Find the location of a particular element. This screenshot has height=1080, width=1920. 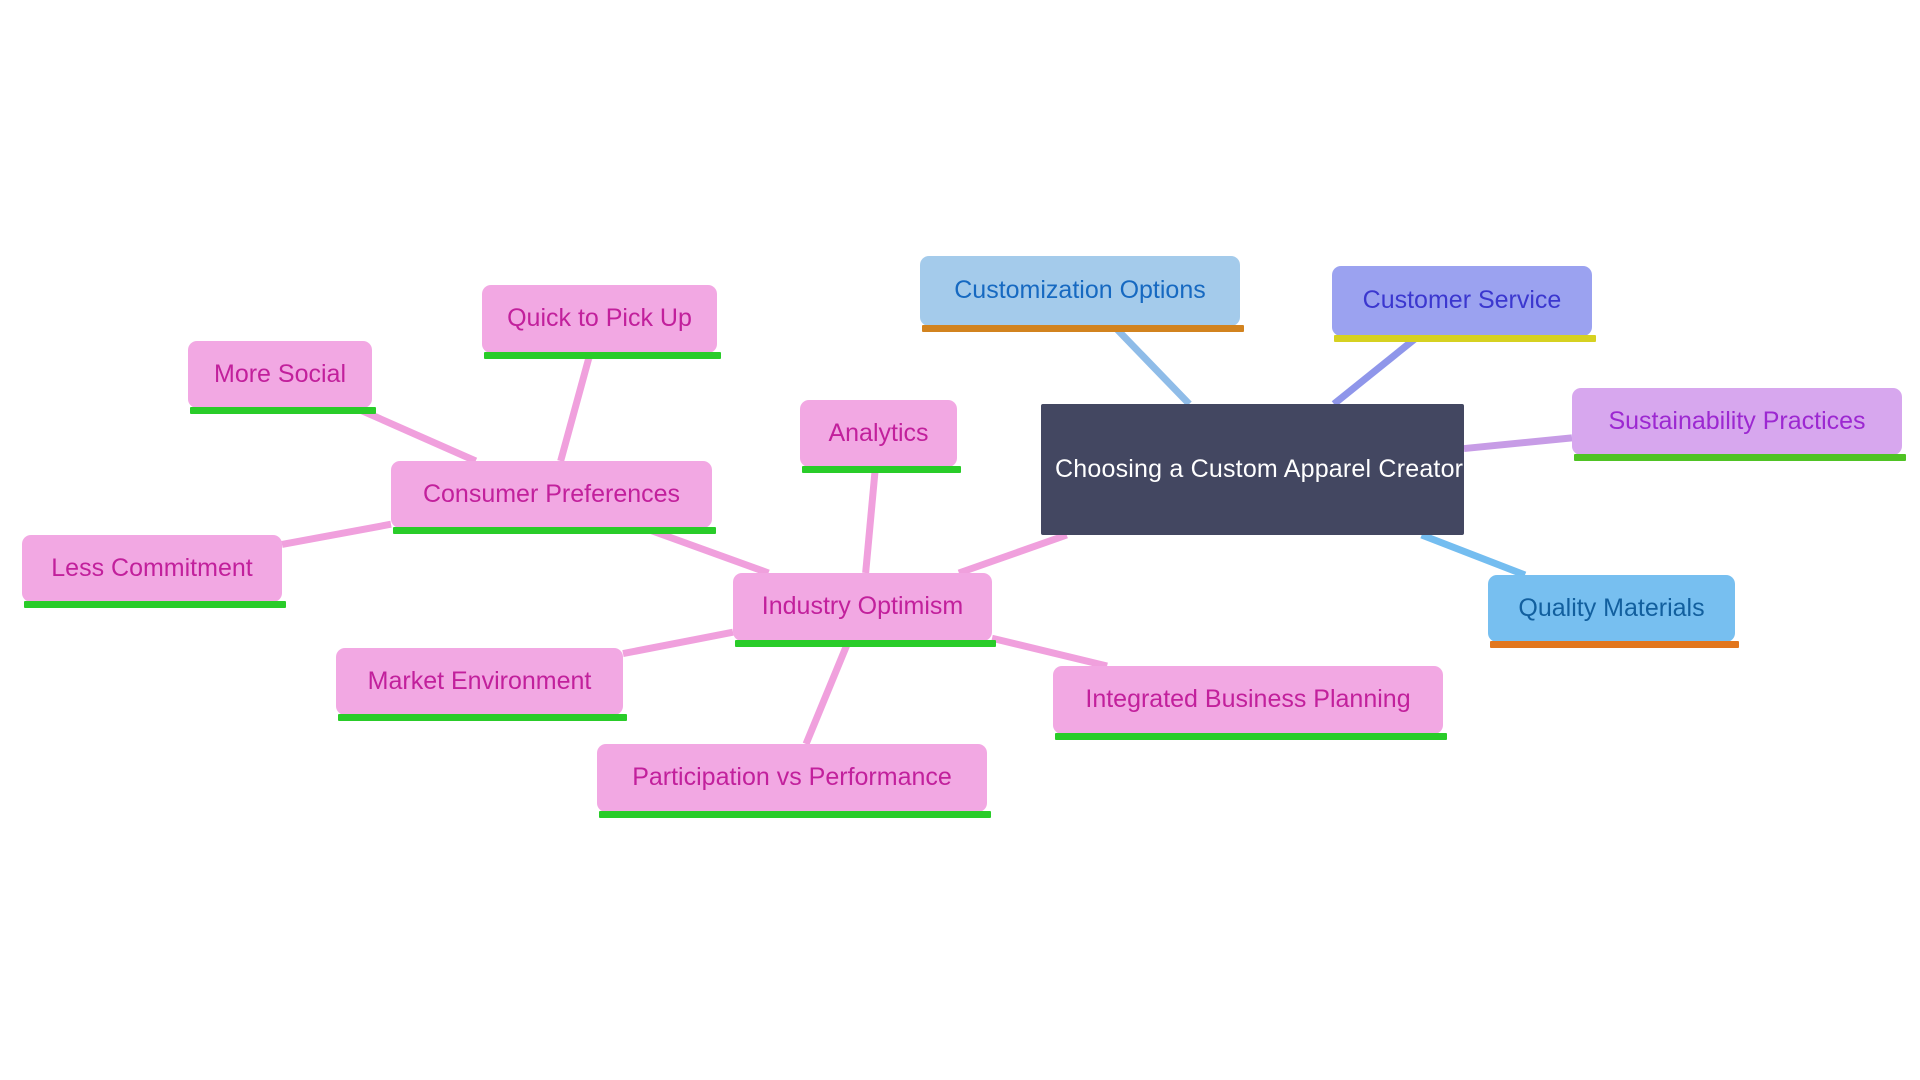

node-label-quick-to-pick-up: Quick to Pick Up is located at coordinates (599, 318).